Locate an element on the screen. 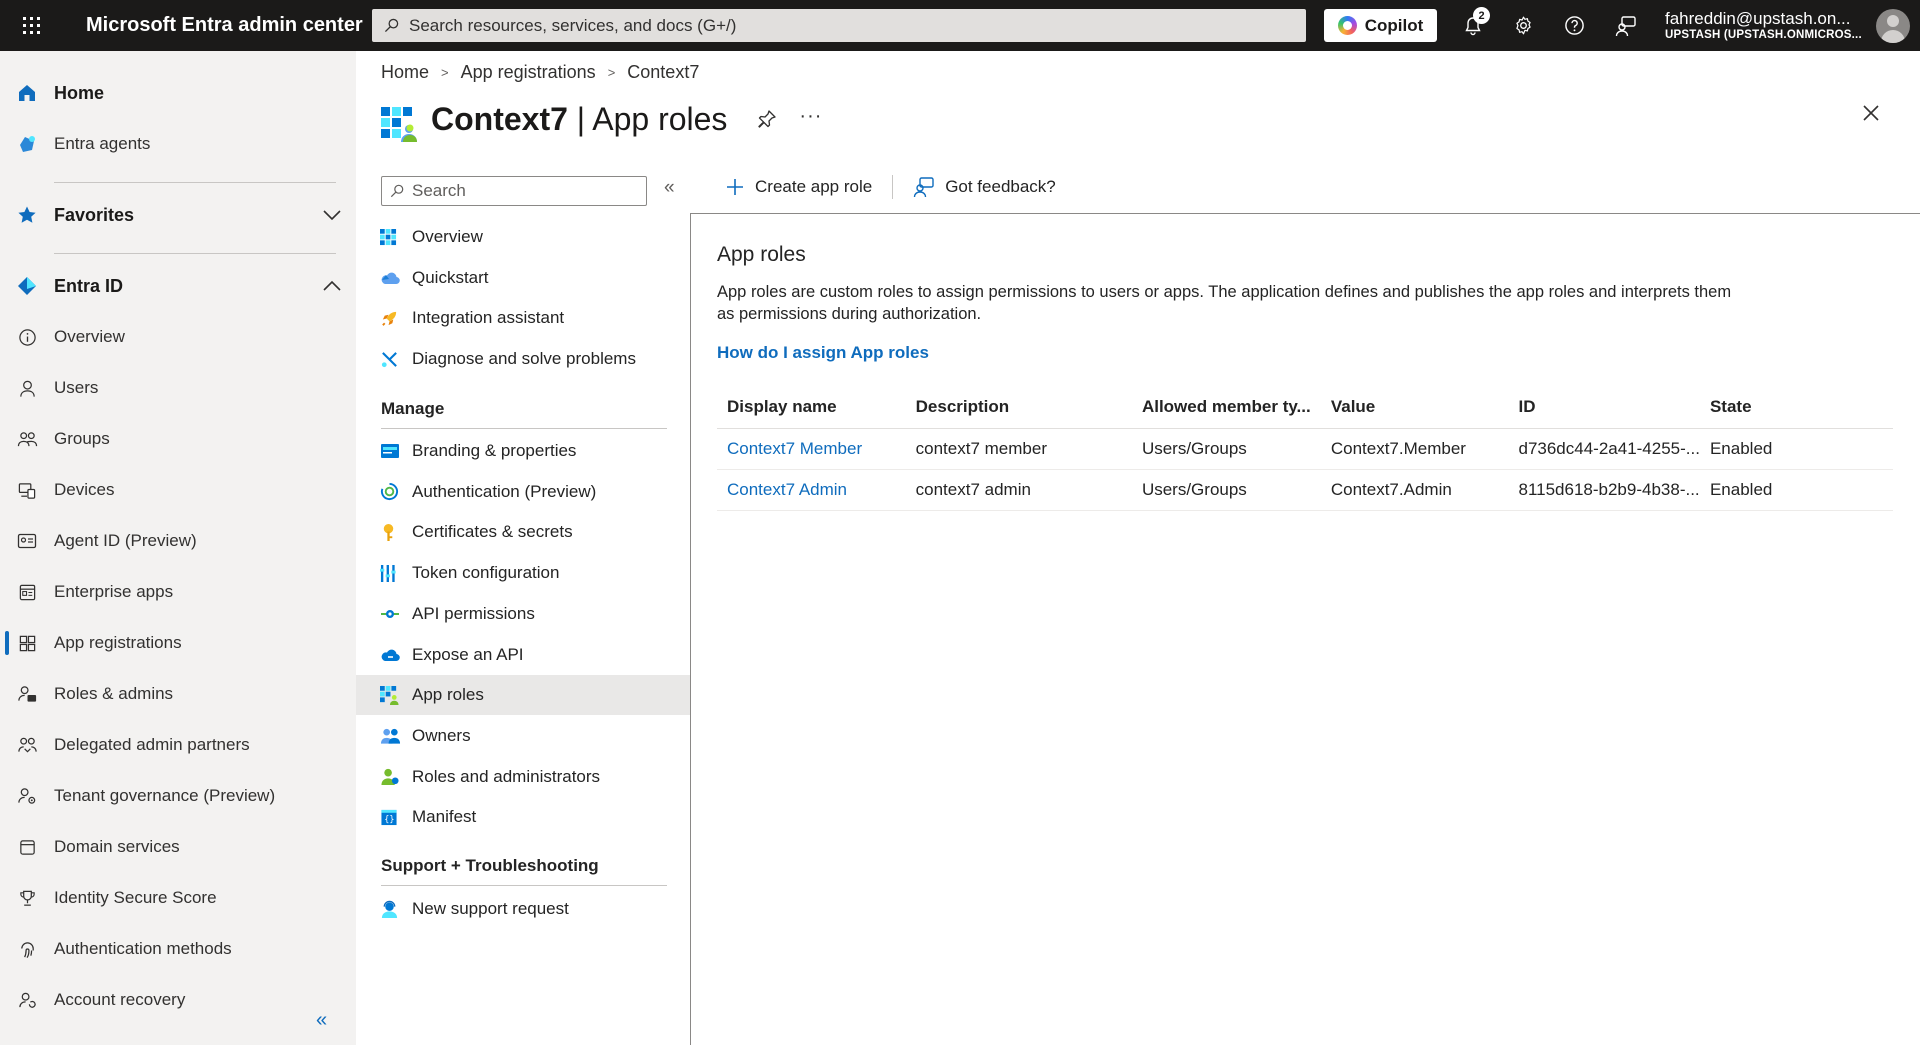 This screenshot has height=1045, width=1920. breadcrumb-home: Home is located at coordinates (405, 72).